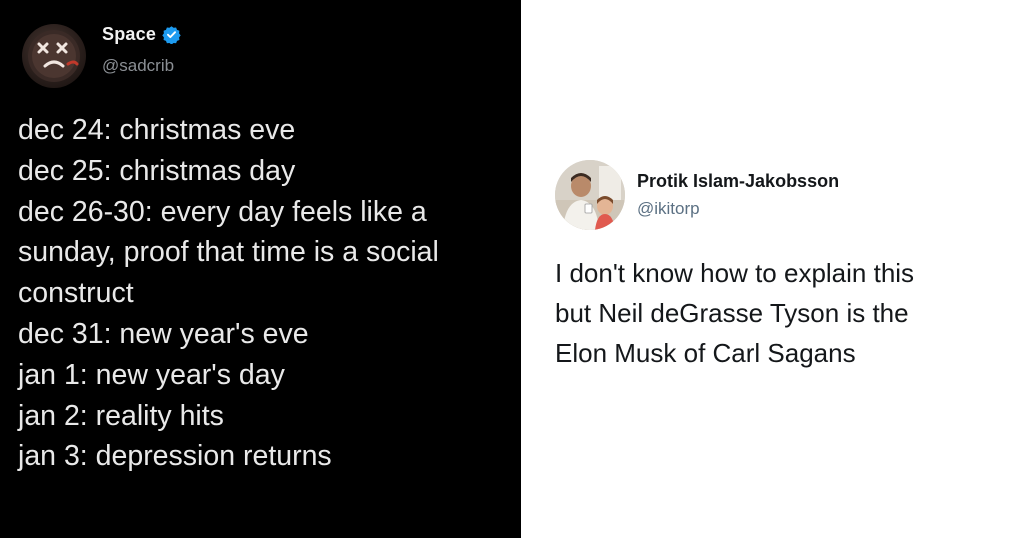  I want to click on tweet-text-line: but Neil deGrasse Tyson is the, so click(732, 313).